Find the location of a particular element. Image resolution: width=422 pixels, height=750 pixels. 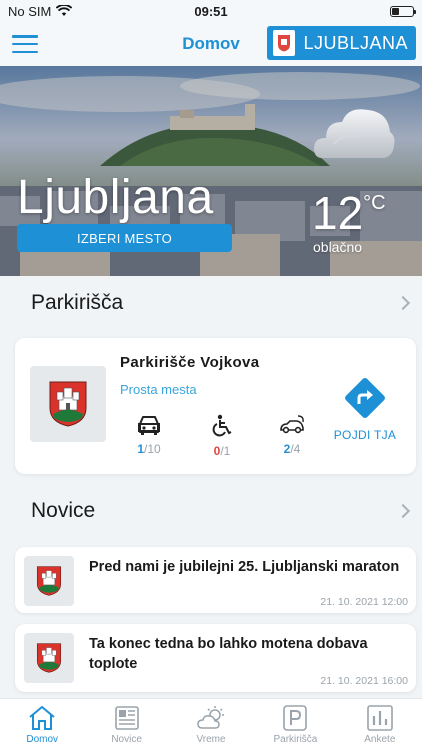

tab-parking: Parkirišča is located at coordinates (295, 724).